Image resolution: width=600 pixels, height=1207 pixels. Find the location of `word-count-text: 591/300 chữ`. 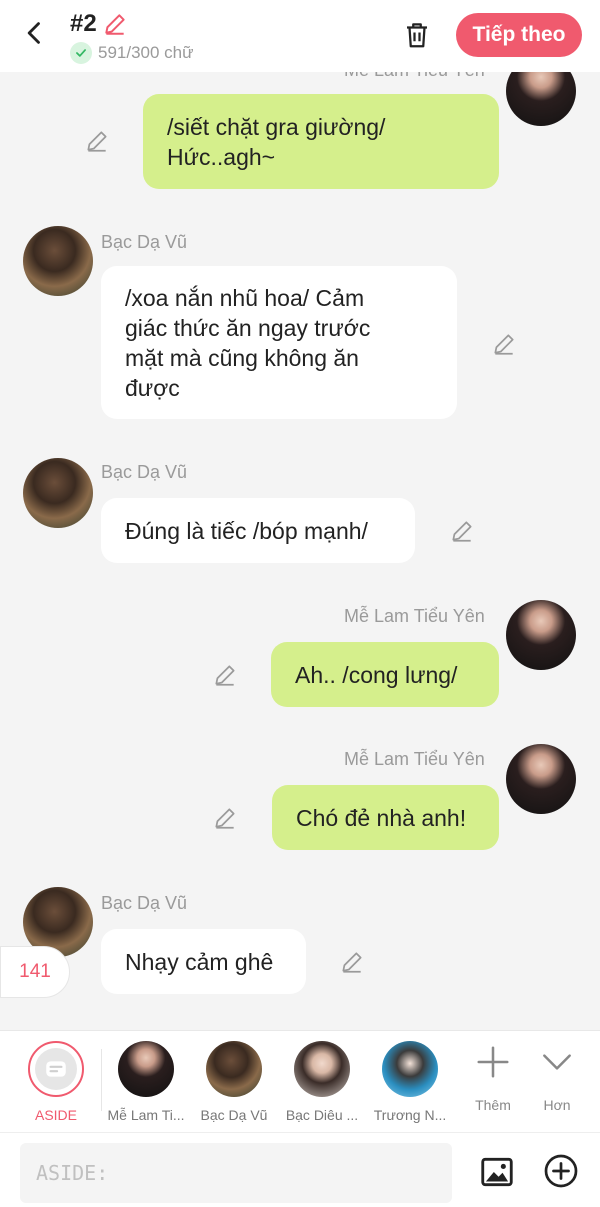

word-count-text: 591/300 chữ is located at coordinates (146, 52).